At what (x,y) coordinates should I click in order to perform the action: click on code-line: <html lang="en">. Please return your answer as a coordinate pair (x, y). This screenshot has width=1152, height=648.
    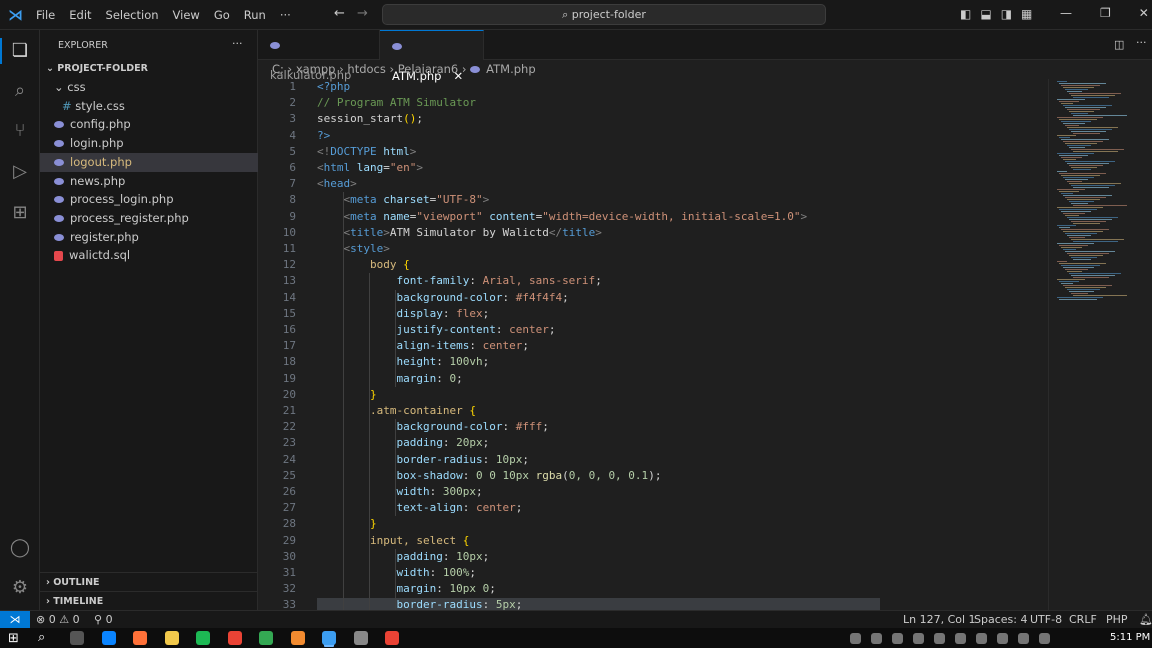
    Looking at the image, I should click on (370, 167).